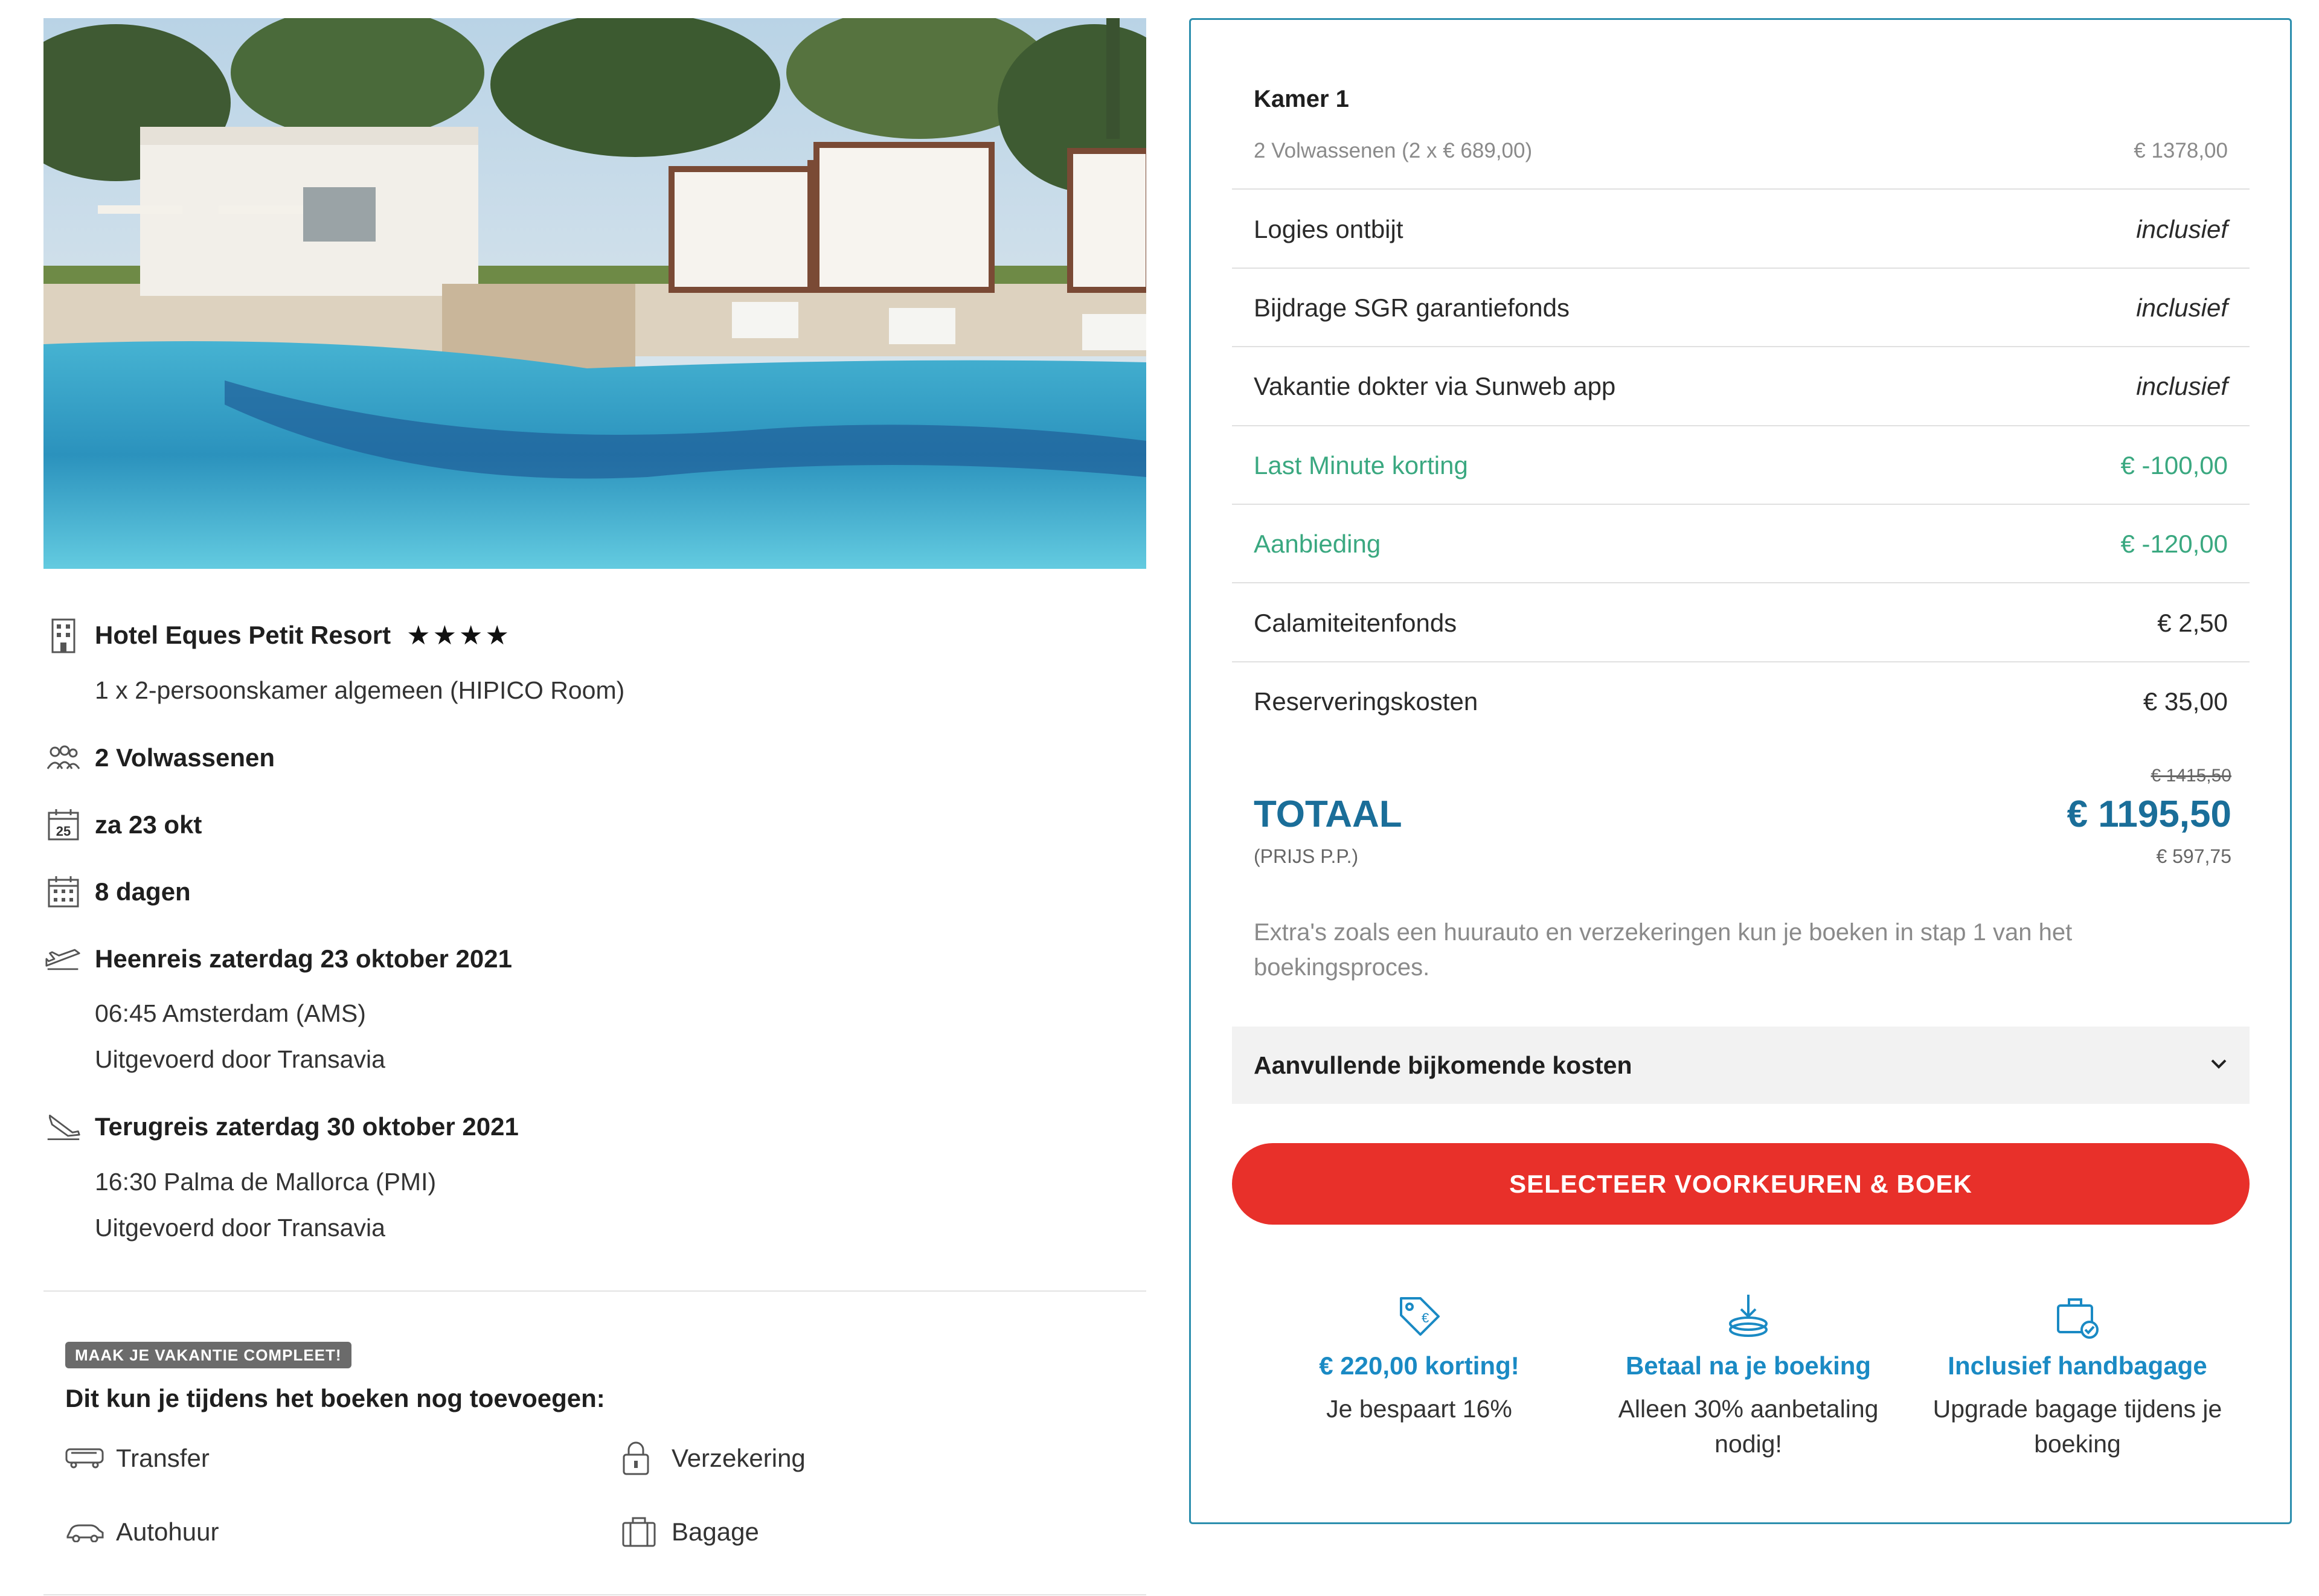  Describe the element at coordinates (63, 1127) in the screenshot. I see `plane-landing-icon` at that location.